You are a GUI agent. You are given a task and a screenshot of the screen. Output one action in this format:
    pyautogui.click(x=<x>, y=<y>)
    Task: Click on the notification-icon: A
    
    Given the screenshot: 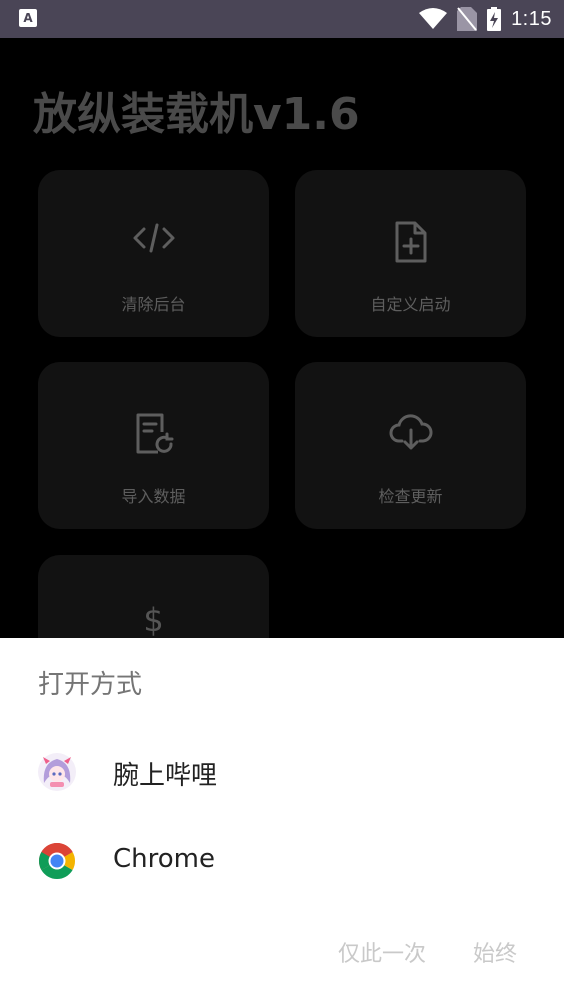 What is the action you would take?
    pyautogui.click(x=28, y=18)
    